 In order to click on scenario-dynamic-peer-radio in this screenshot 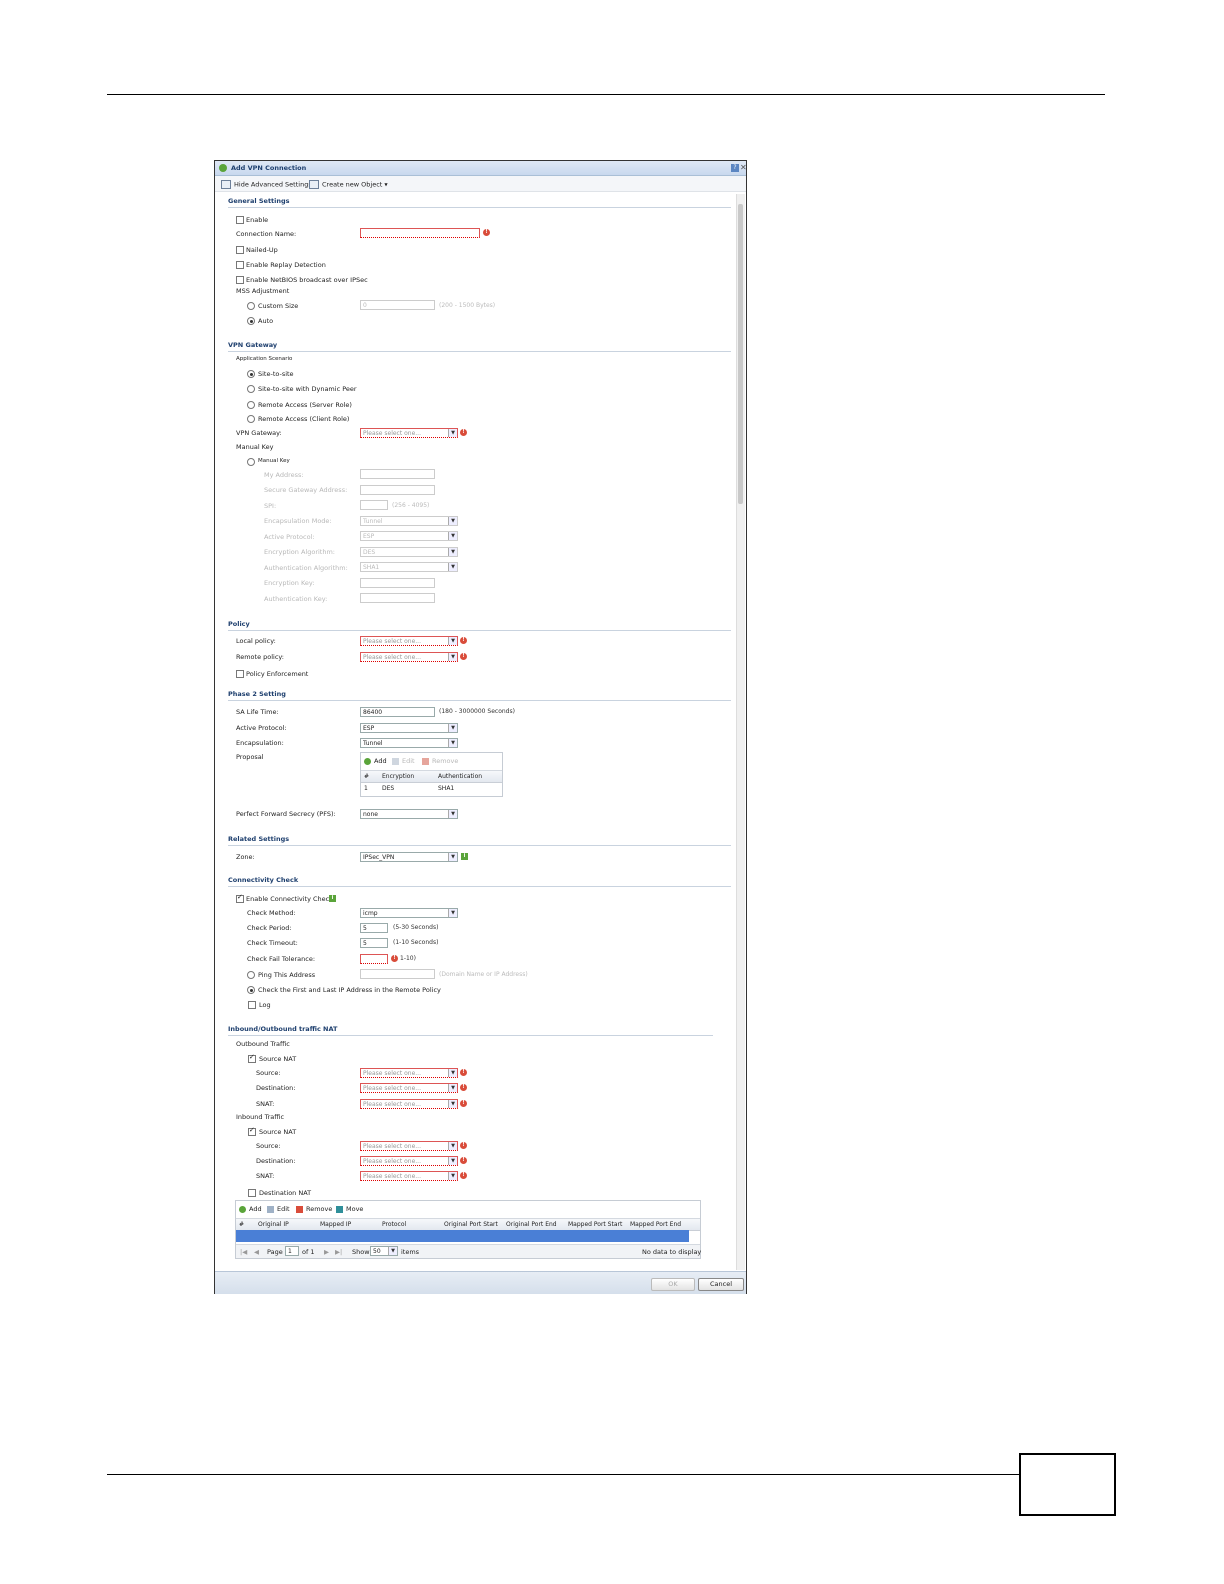, I will do `click(251, 389)`.